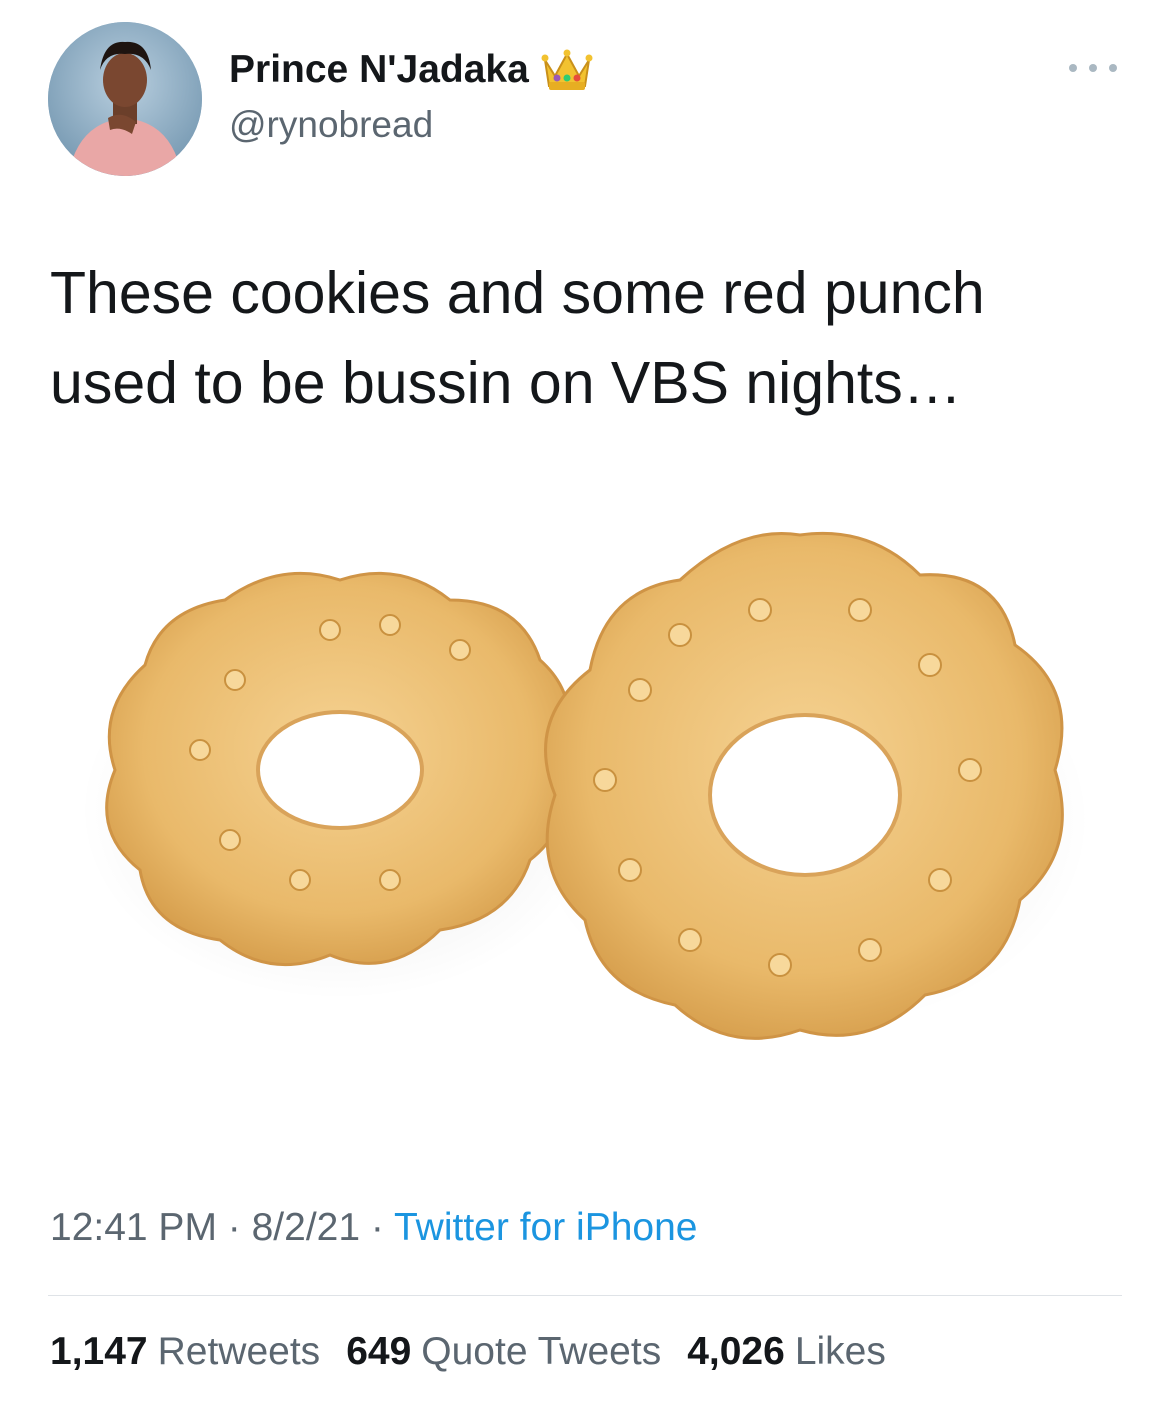 This screenshot has height=1415, width=1170. Describe the element at coordinates (239, 1351) in the screenshot. I see `retweets-label: Retweets` at that location.